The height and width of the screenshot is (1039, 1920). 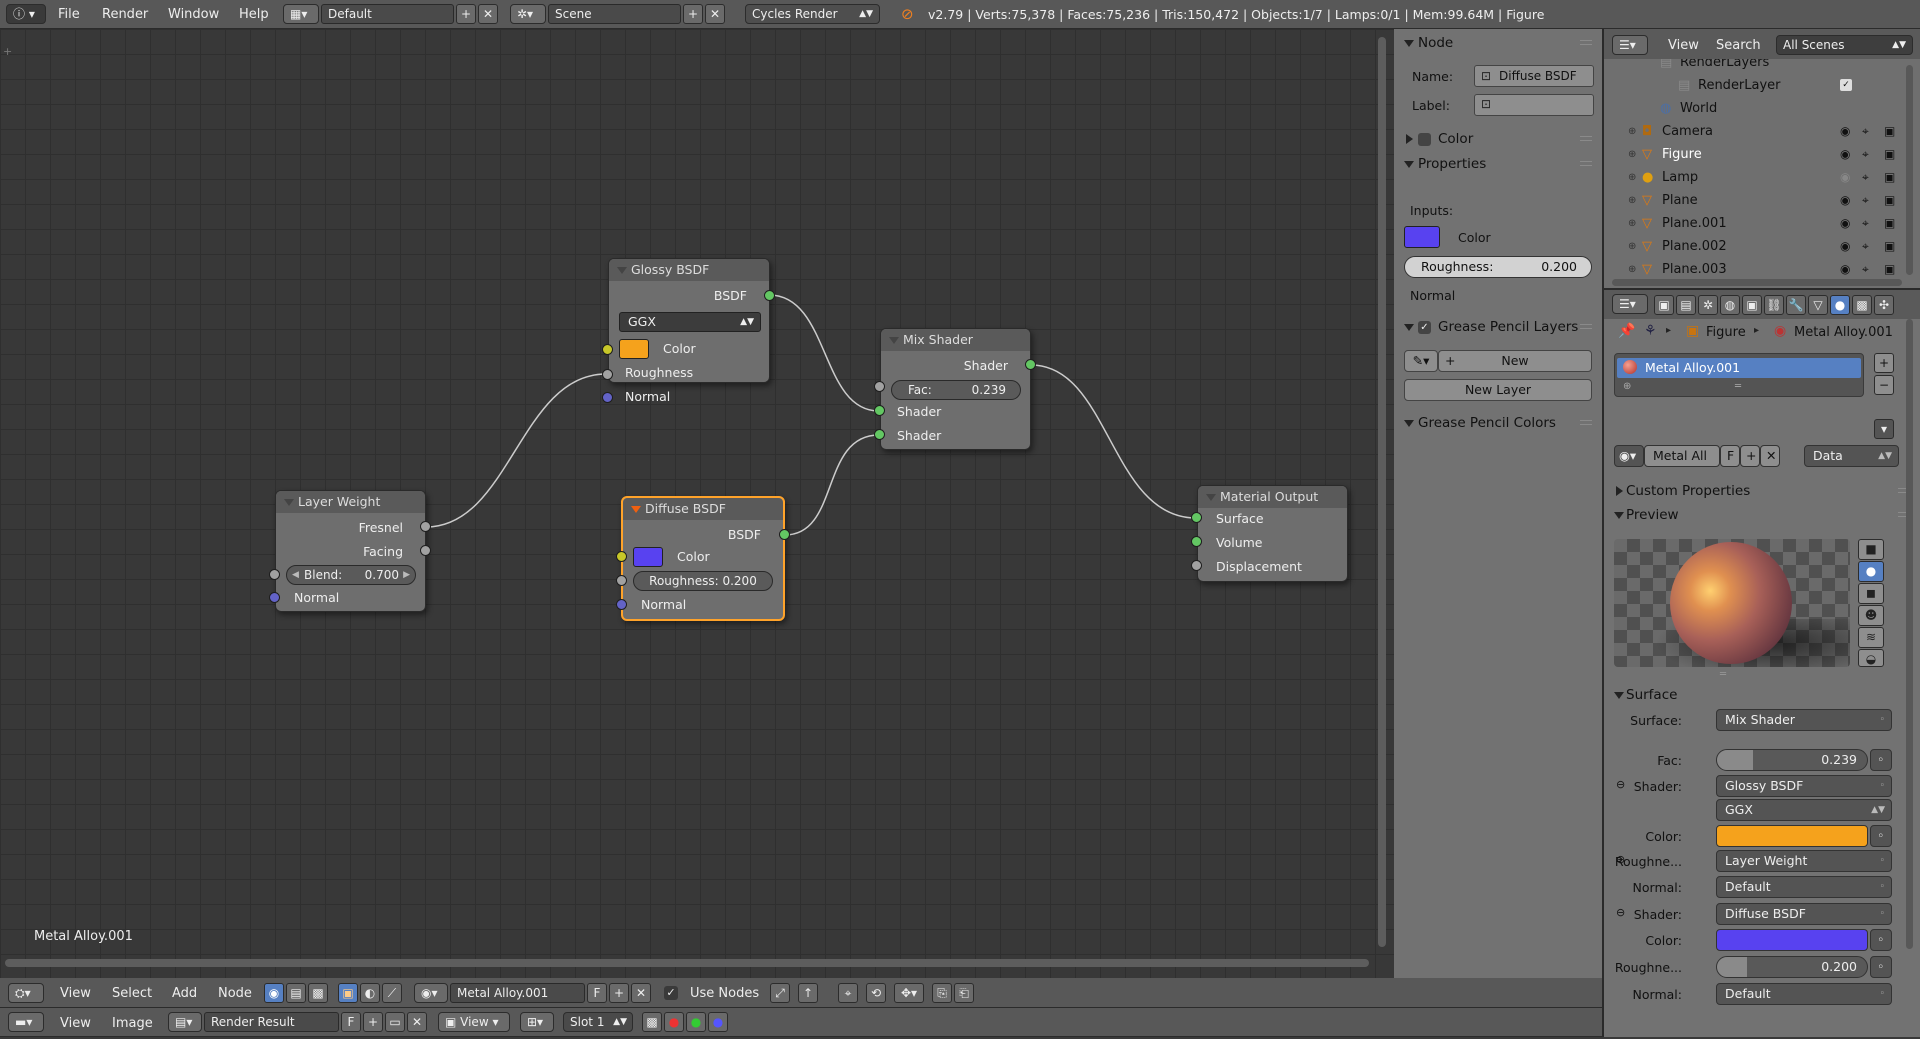 What do you see at coordinates (687, 963) in the screenshot?
I see `horizontal-scrollbar` at bounding box center [687, 963].